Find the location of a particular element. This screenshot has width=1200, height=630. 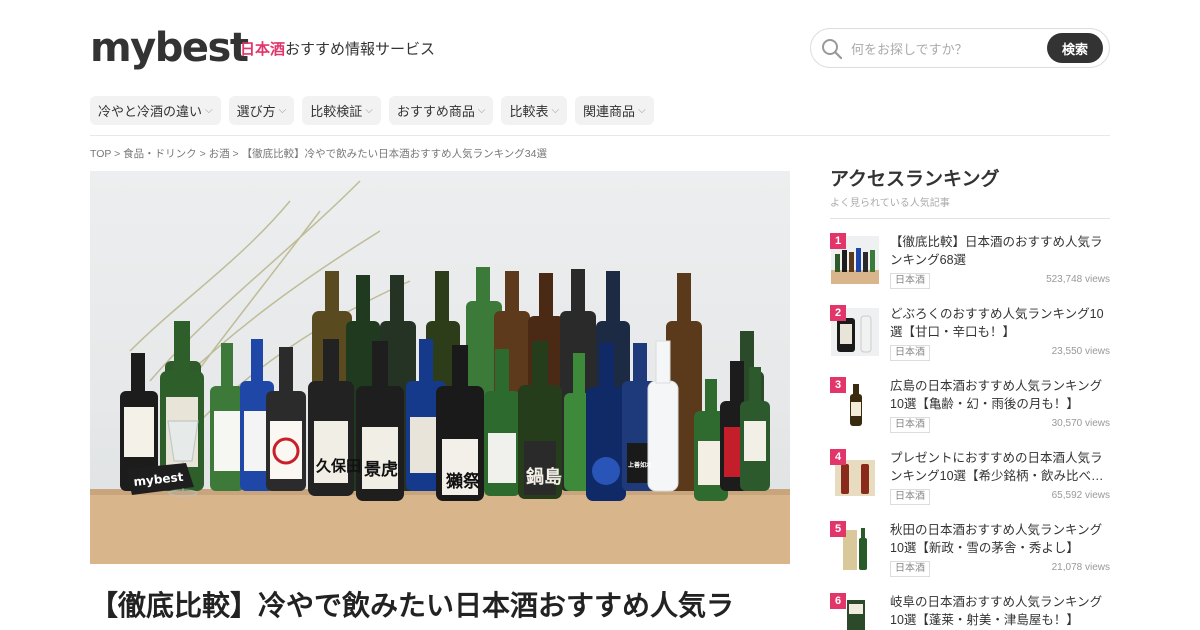

view-count: 523,748 views is located at coordinates (1078, 279).